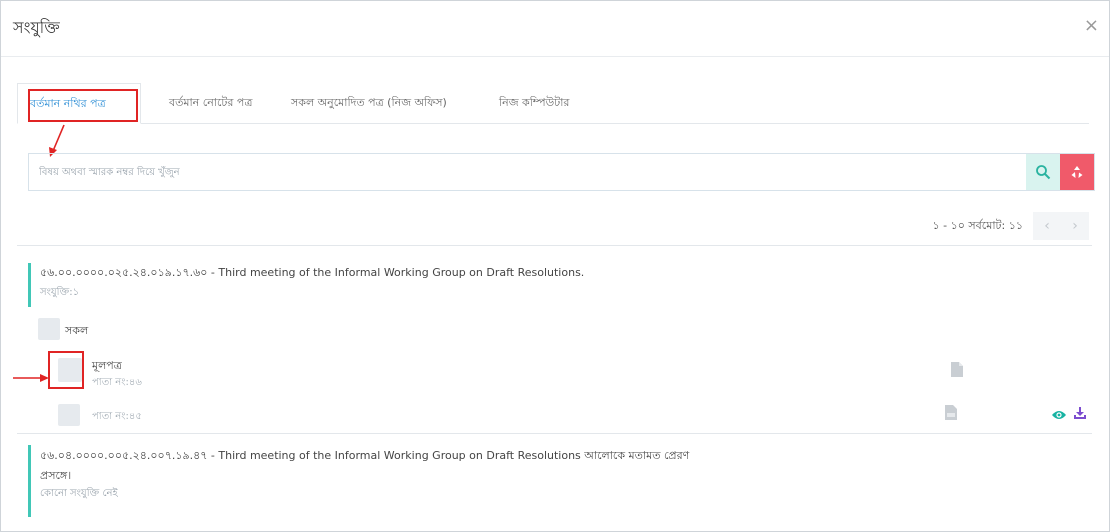 The image size is (1110, 532). Describe the element at coordinates (60, 292) in the screenshot. I see `attachment-count: সংযুক্তি:১` at that location.